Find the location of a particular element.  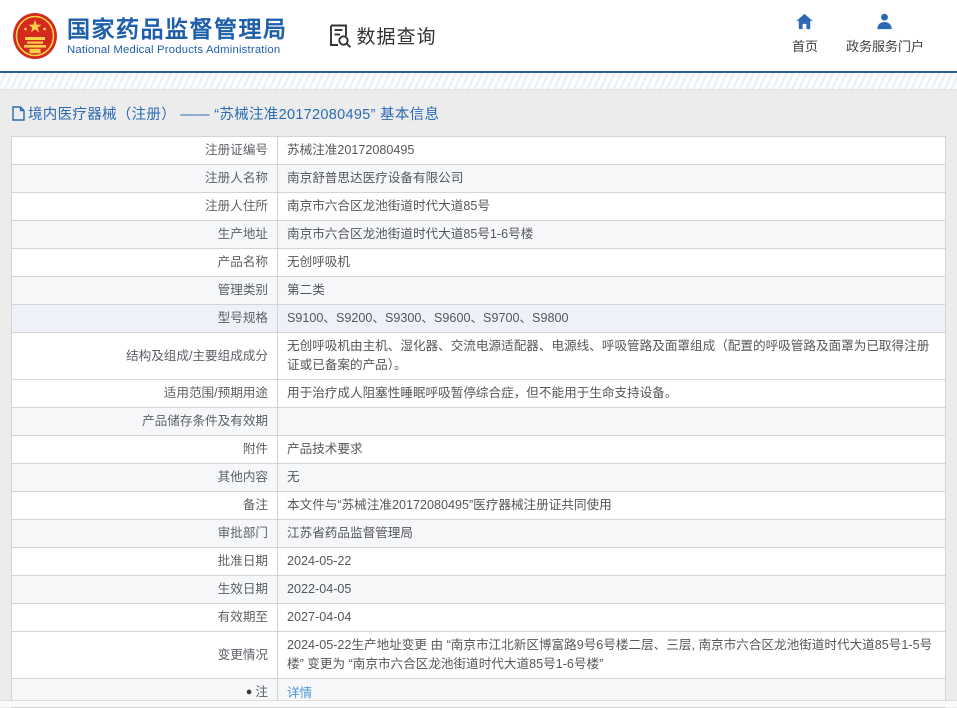

table-row: 注册人住所 南京市六合区龙池街道时代大道85号 is located at coordinates (478, 206).